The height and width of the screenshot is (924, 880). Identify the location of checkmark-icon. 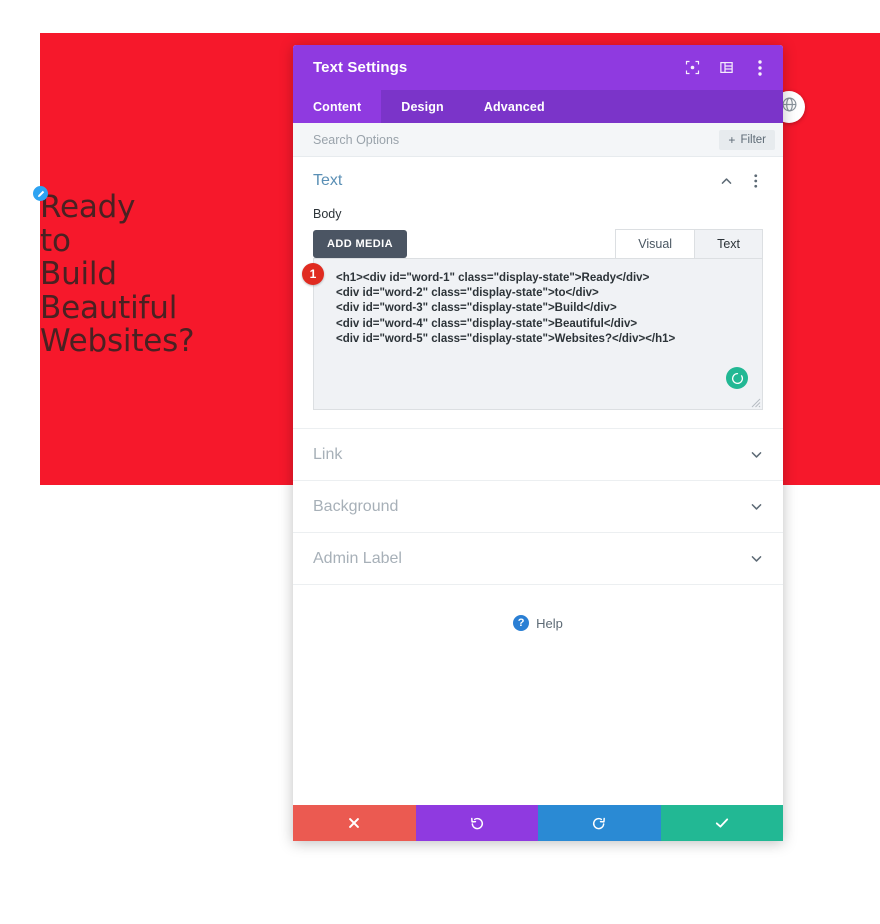
(722, 823).